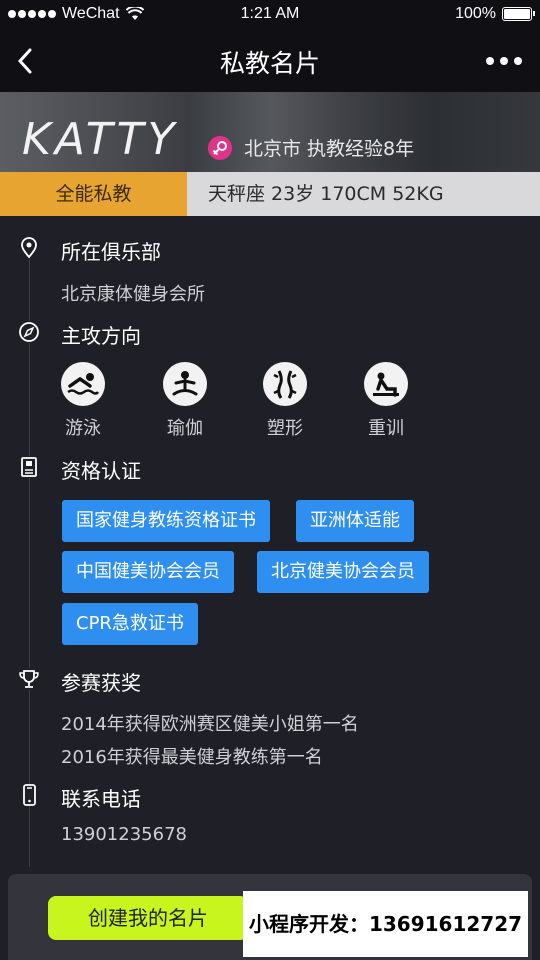 This screenshot has height=960, width=540. I want to click on create-card-button: 创建我的名片, so click(148, 918).